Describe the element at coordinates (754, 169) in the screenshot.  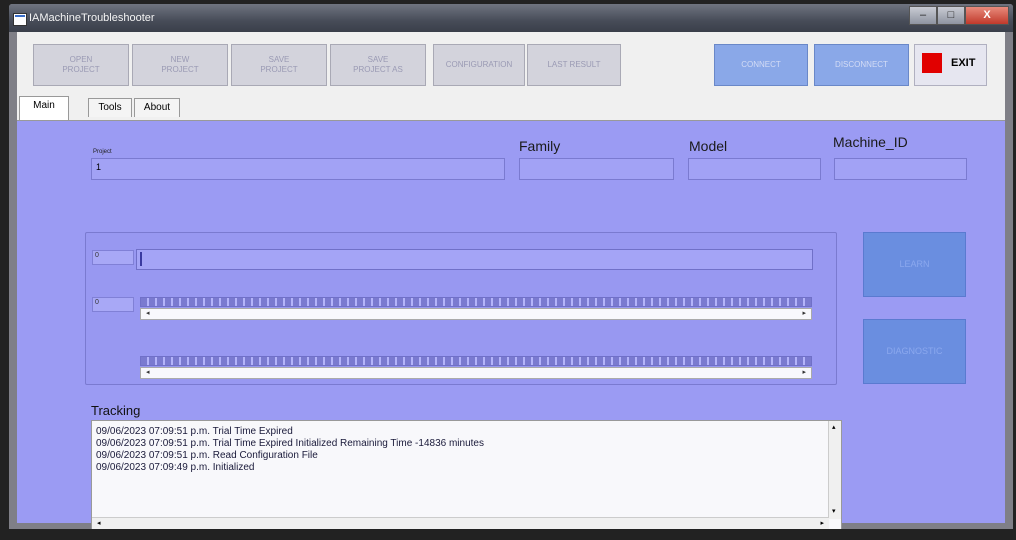
I see `model-field` at that location.